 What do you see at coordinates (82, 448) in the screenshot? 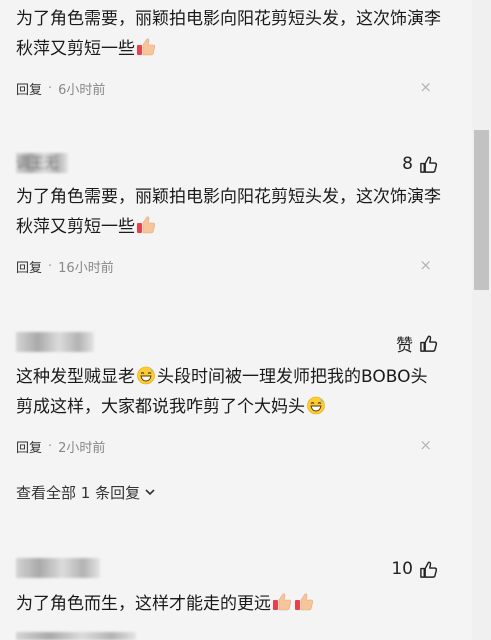
I see `comment-time: 2小时前` at bounding box center [82, 448].